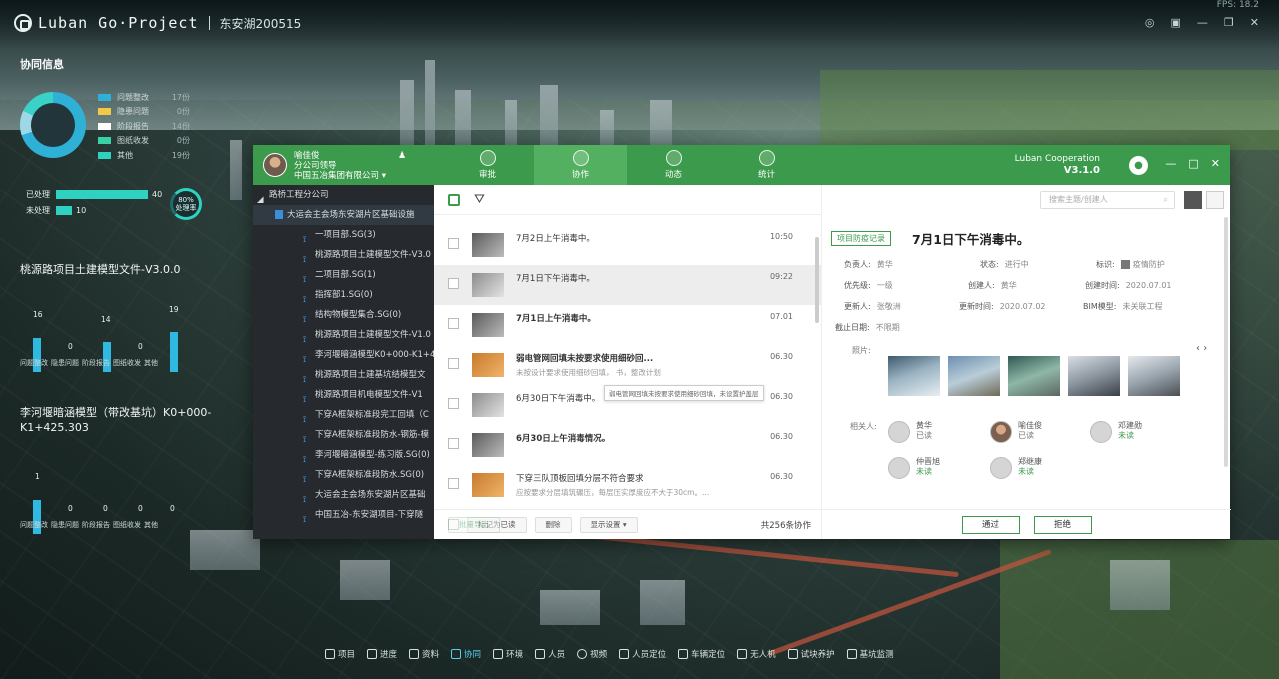 The image size is (1279, 679). I want to click on tree-root: ◢ 路桥工程分公司, so click(343, 195).